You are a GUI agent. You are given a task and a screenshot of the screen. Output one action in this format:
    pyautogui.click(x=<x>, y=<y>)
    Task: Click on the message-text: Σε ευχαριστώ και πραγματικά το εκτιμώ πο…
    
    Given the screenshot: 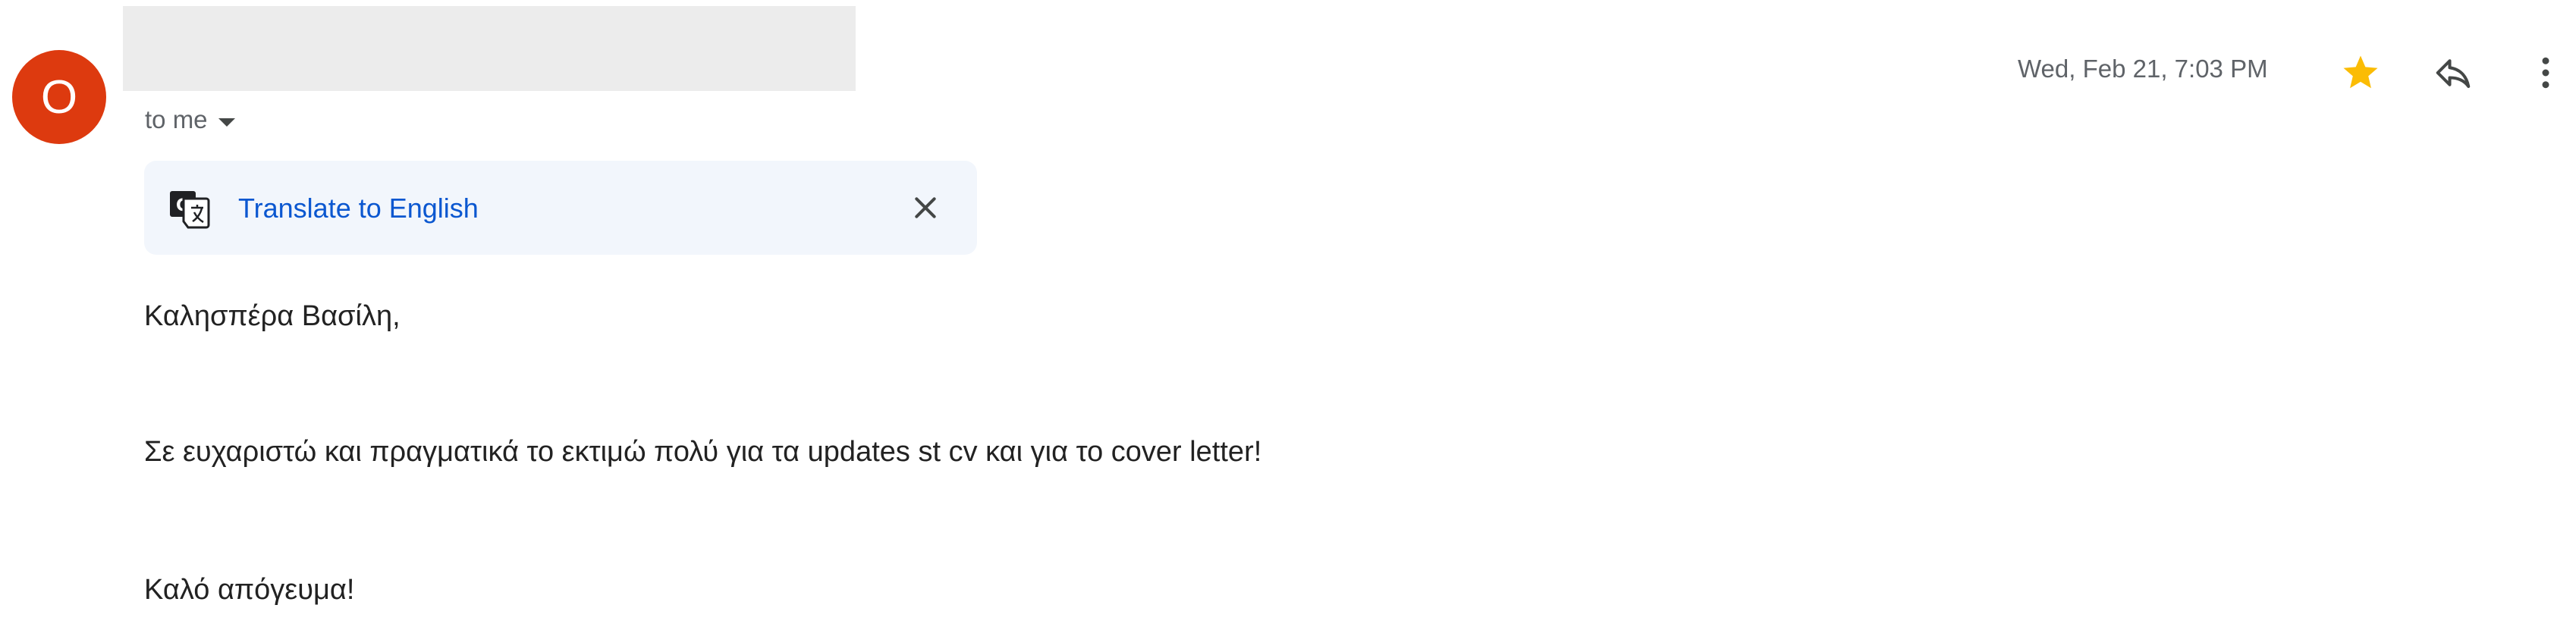 What is the action you would take?
    pyautogui.click(x=703, y=452)
    